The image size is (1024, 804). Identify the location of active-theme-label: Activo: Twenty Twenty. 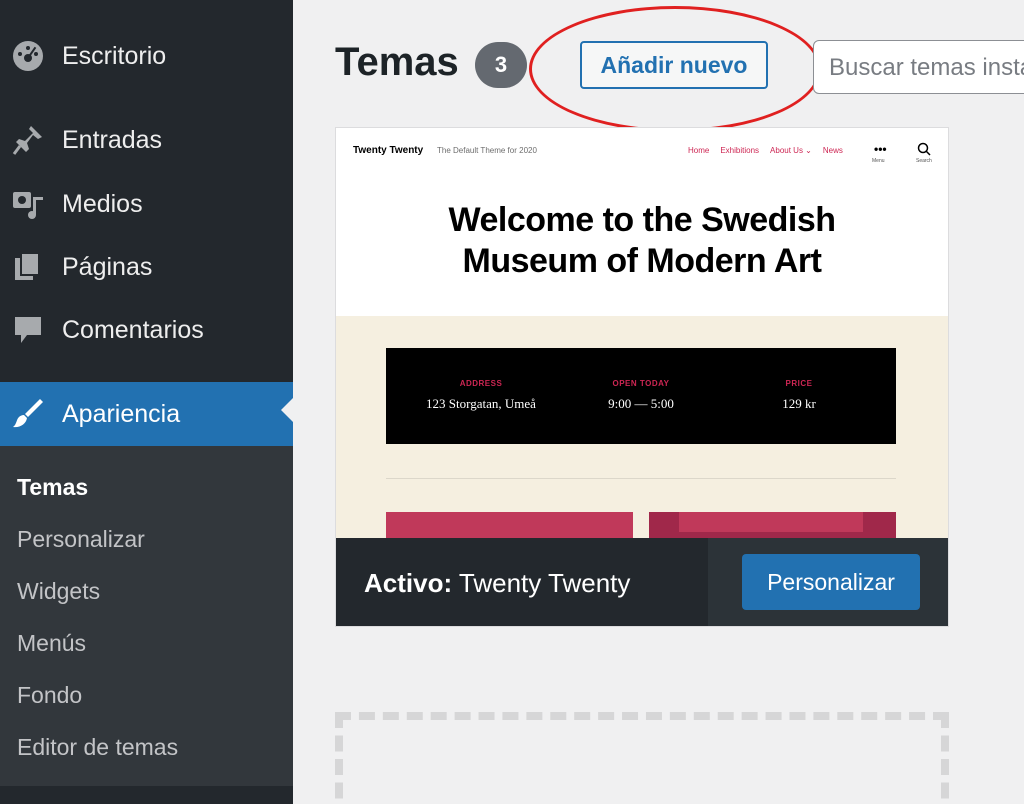
(497, 583).